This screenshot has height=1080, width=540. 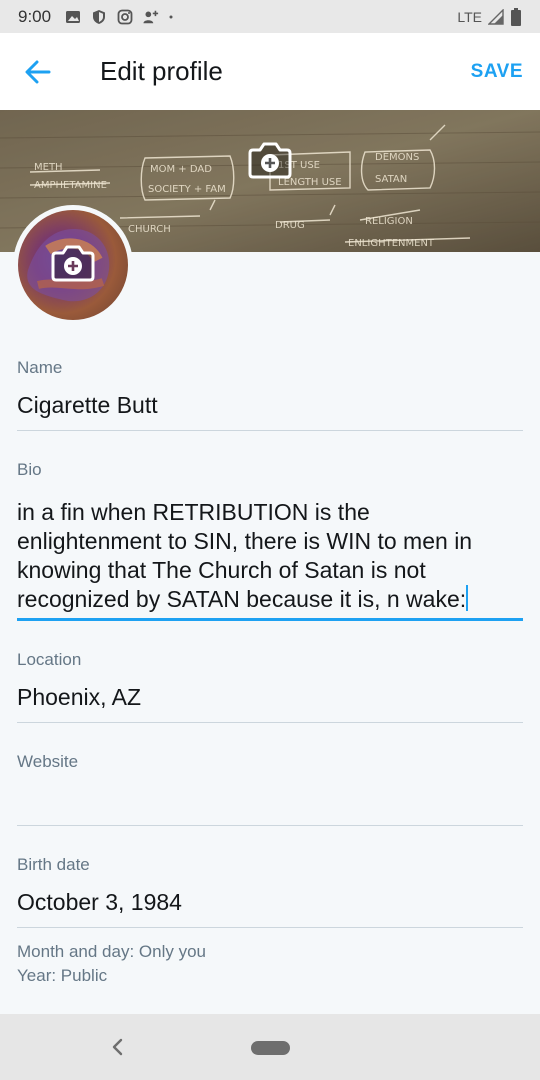 What do you see at coordinates (99, 16) in the screenshot?
I see `shield-icon` at bounding box center [99, 16].